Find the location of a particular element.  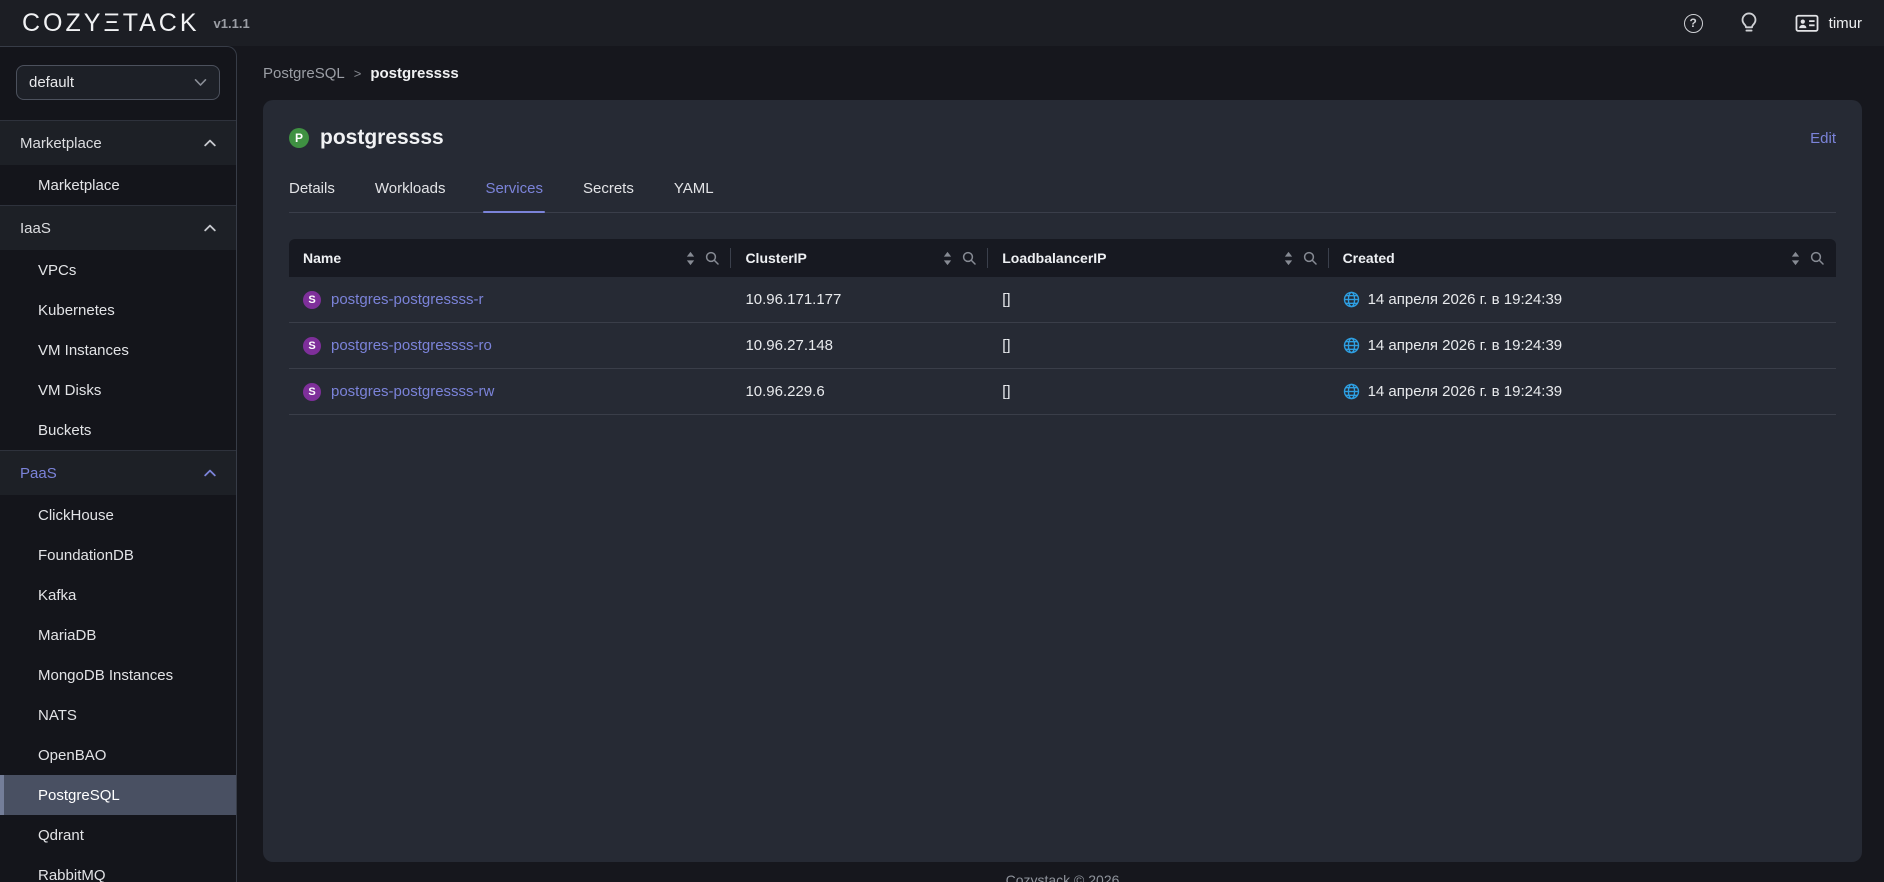

cell-cluster-ip: 10.96.27.148 is located at coordinates (789, 345).